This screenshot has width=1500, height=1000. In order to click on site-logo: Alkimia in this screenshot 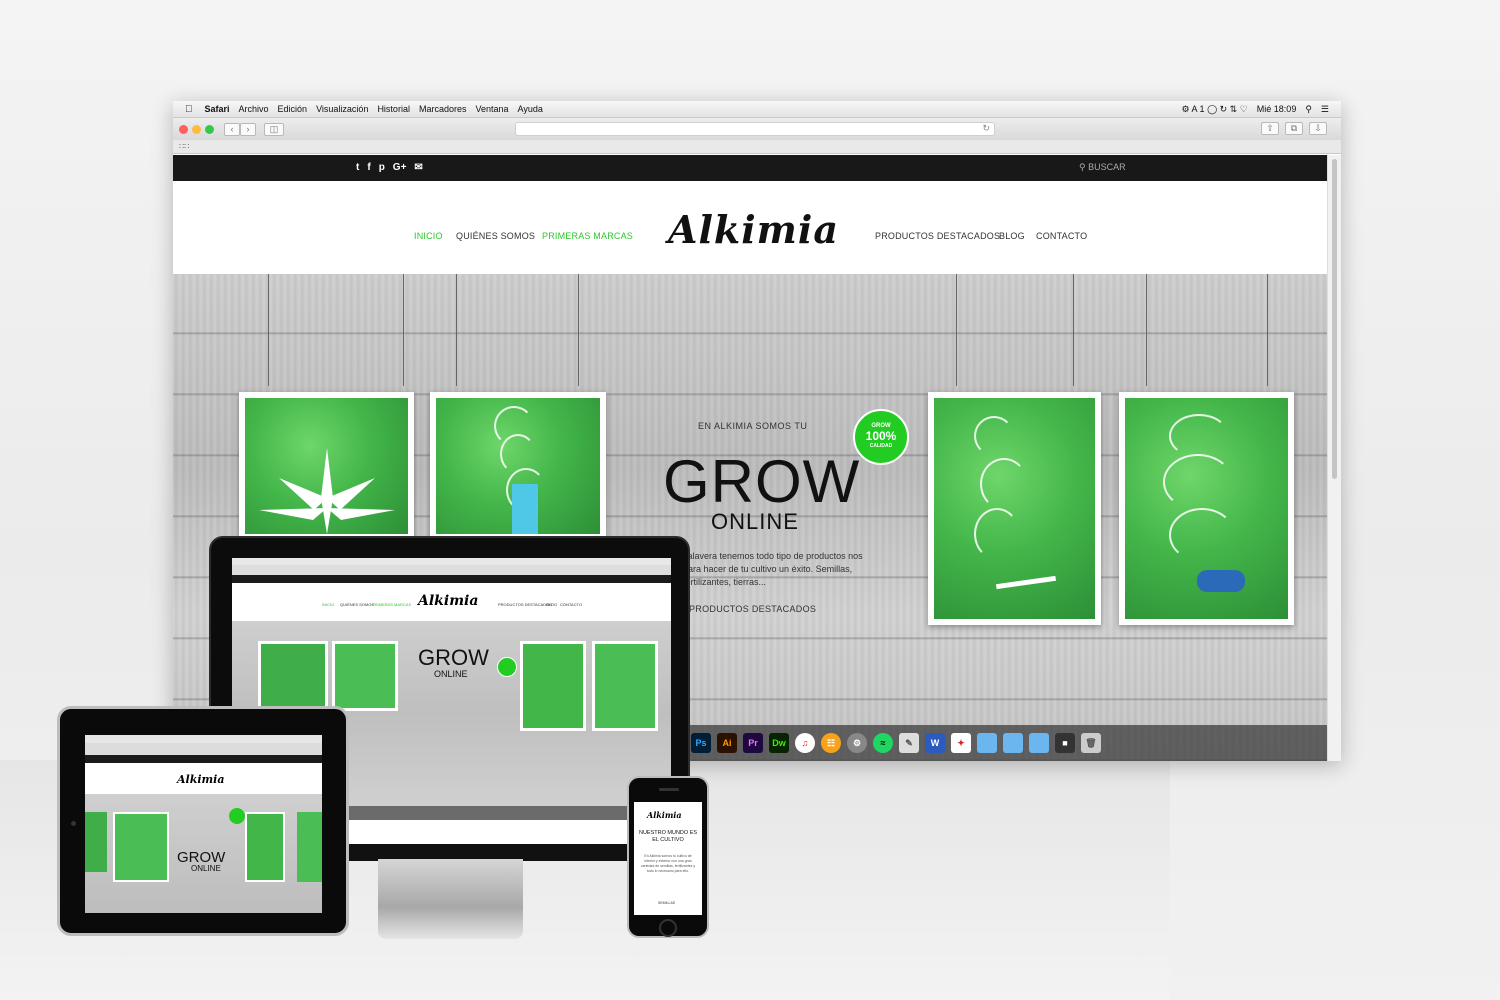, I will do `click(753, 229)`.